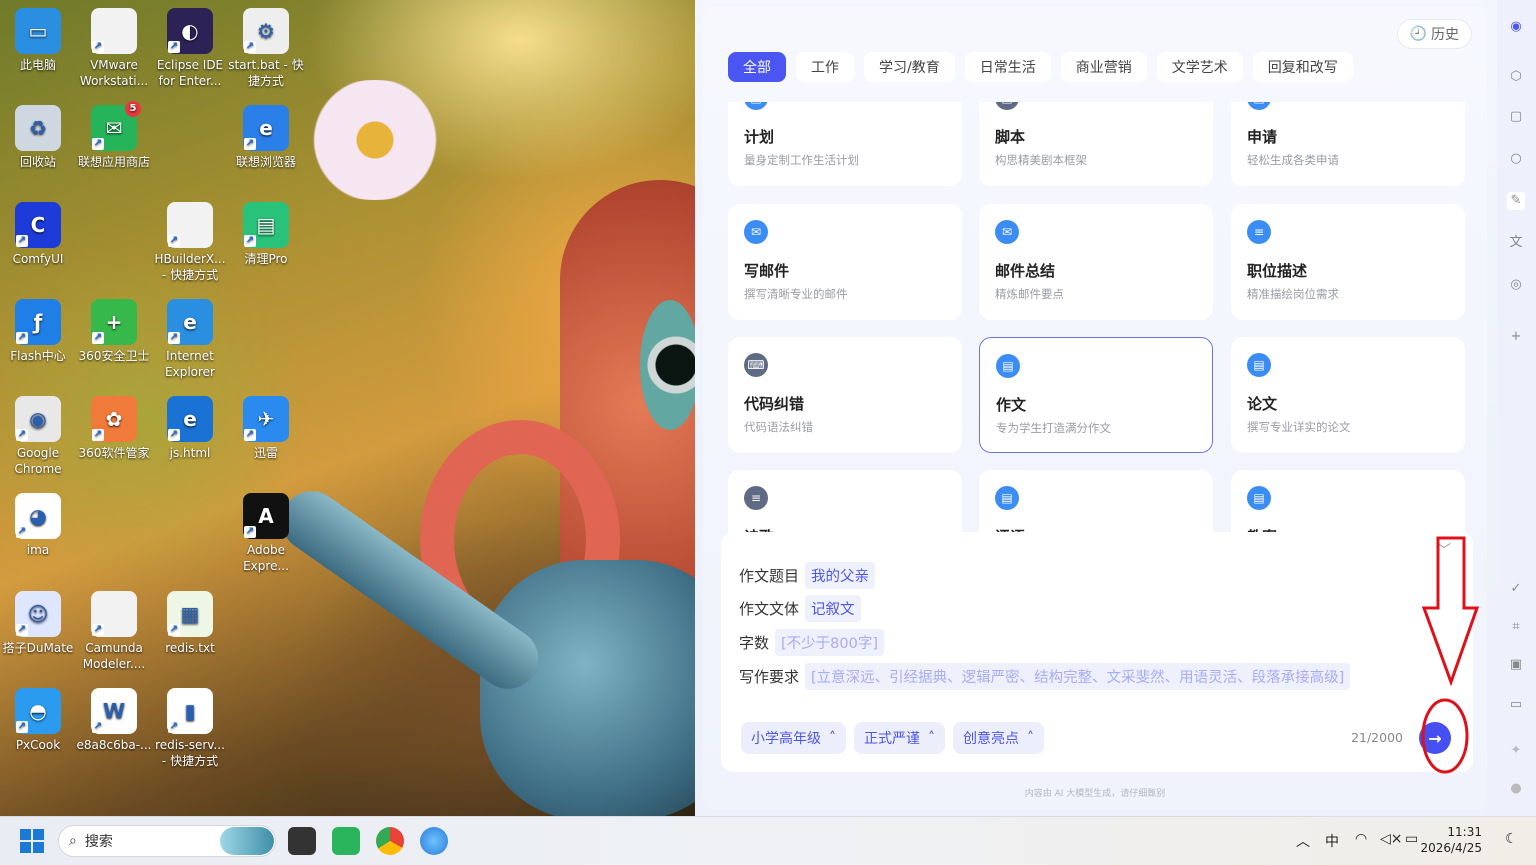 This screenshot has height=865, width=1536. What do you see at coordinates (845, 504) in the screenshot?
I see `card-poetry: ≡ 诗歌` at bounding box center [845, 504].